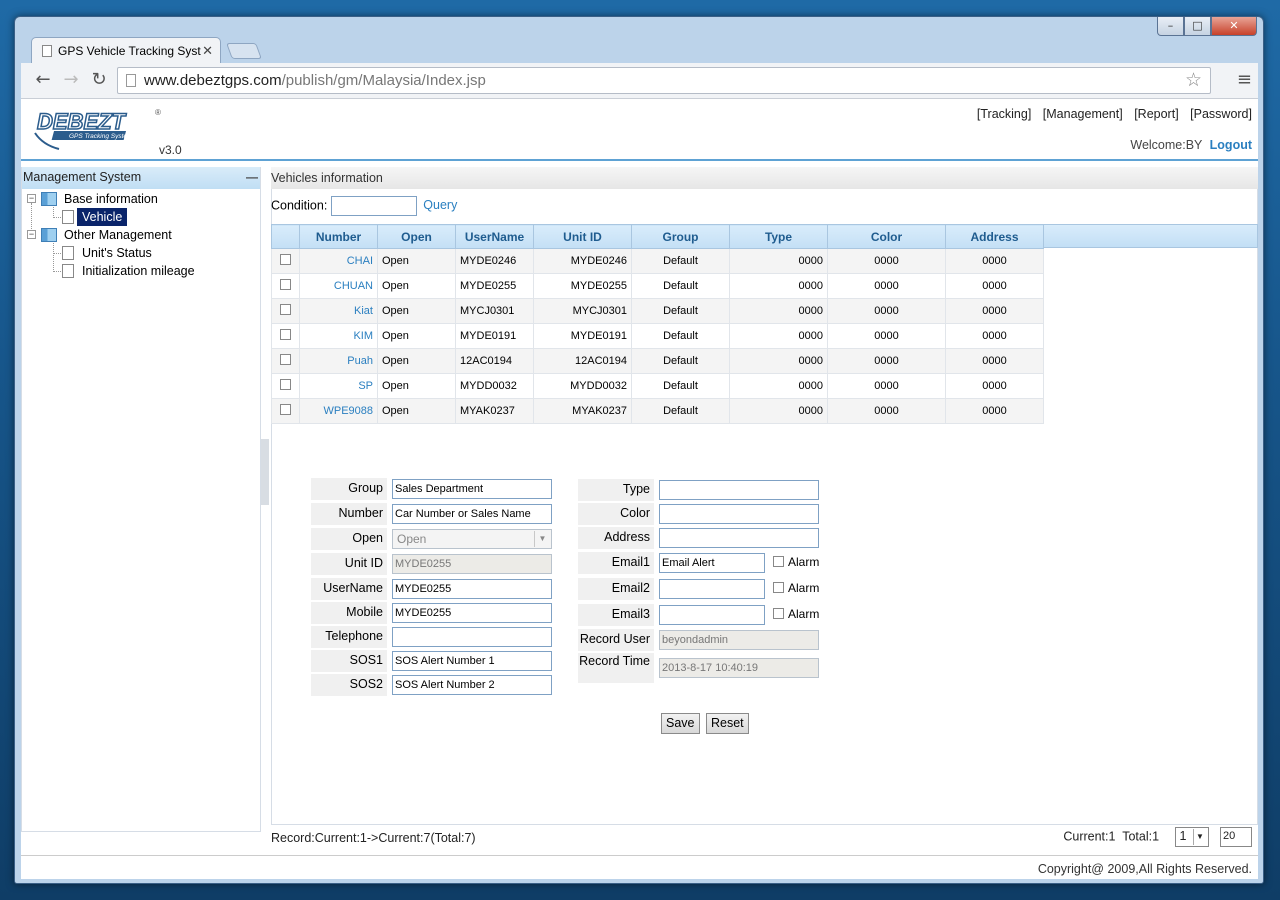 The image size is (1280, 900). Describe the element at coordinates (252, 177) in the screenshot. I see `collapse-sidebar-icon: —` at that location.